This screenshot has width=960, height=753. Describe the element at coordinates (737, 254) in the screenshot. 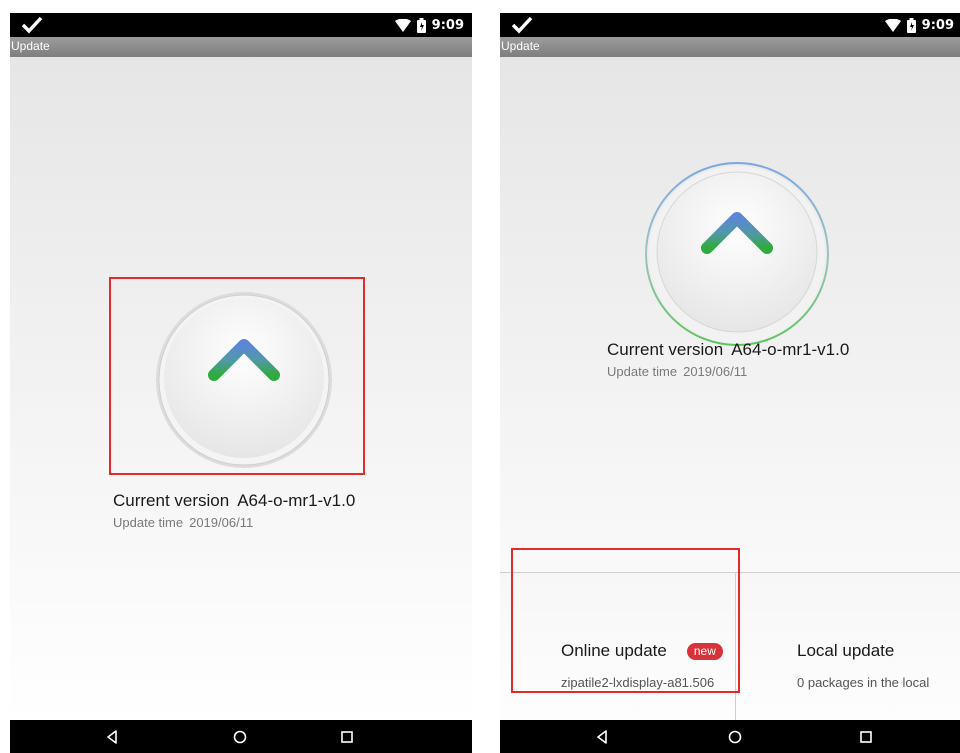

I see `update-circle-button` at that location.